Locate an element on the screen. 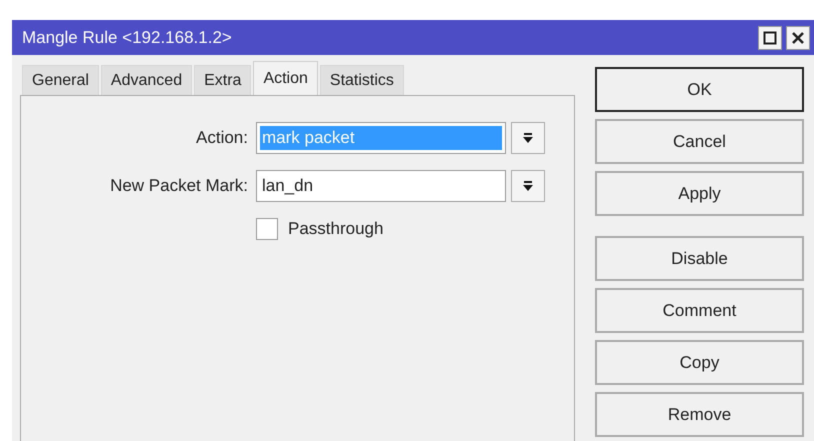 Image resolution: width=814 pixels, height=441 pixels. field-label: Action: is located at coordinates (222, 138).